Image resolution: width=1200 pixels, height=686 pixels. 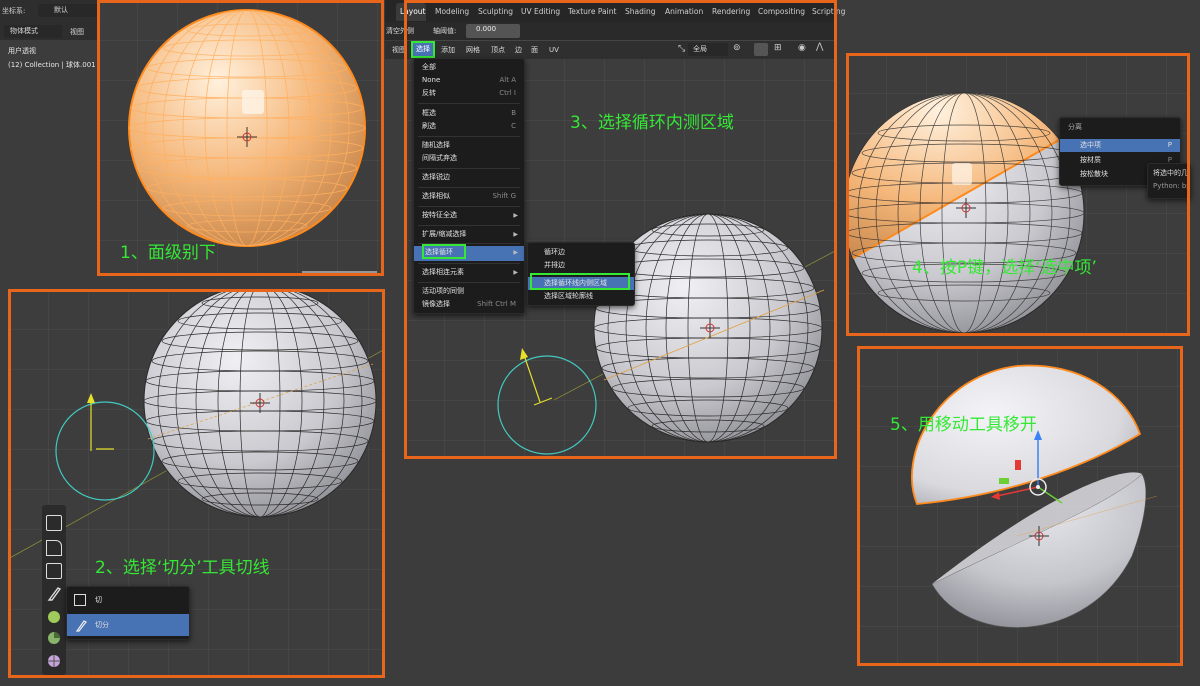 What do you see at coordinates (52, 65) in the screenshot?
I see `collection-info: (12) Collection | 球体.001` at bounding box center [52, 65].